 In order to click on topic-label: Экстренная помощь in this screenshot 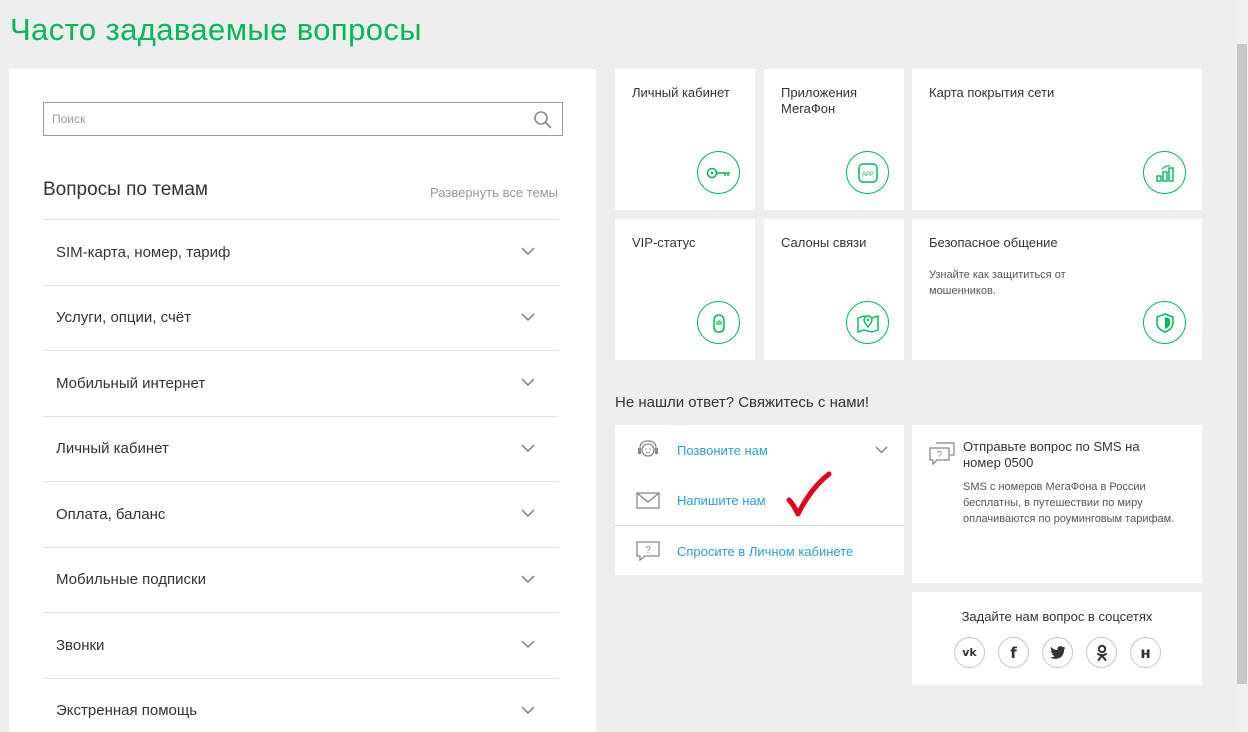, I will do `click(127, 711)`.